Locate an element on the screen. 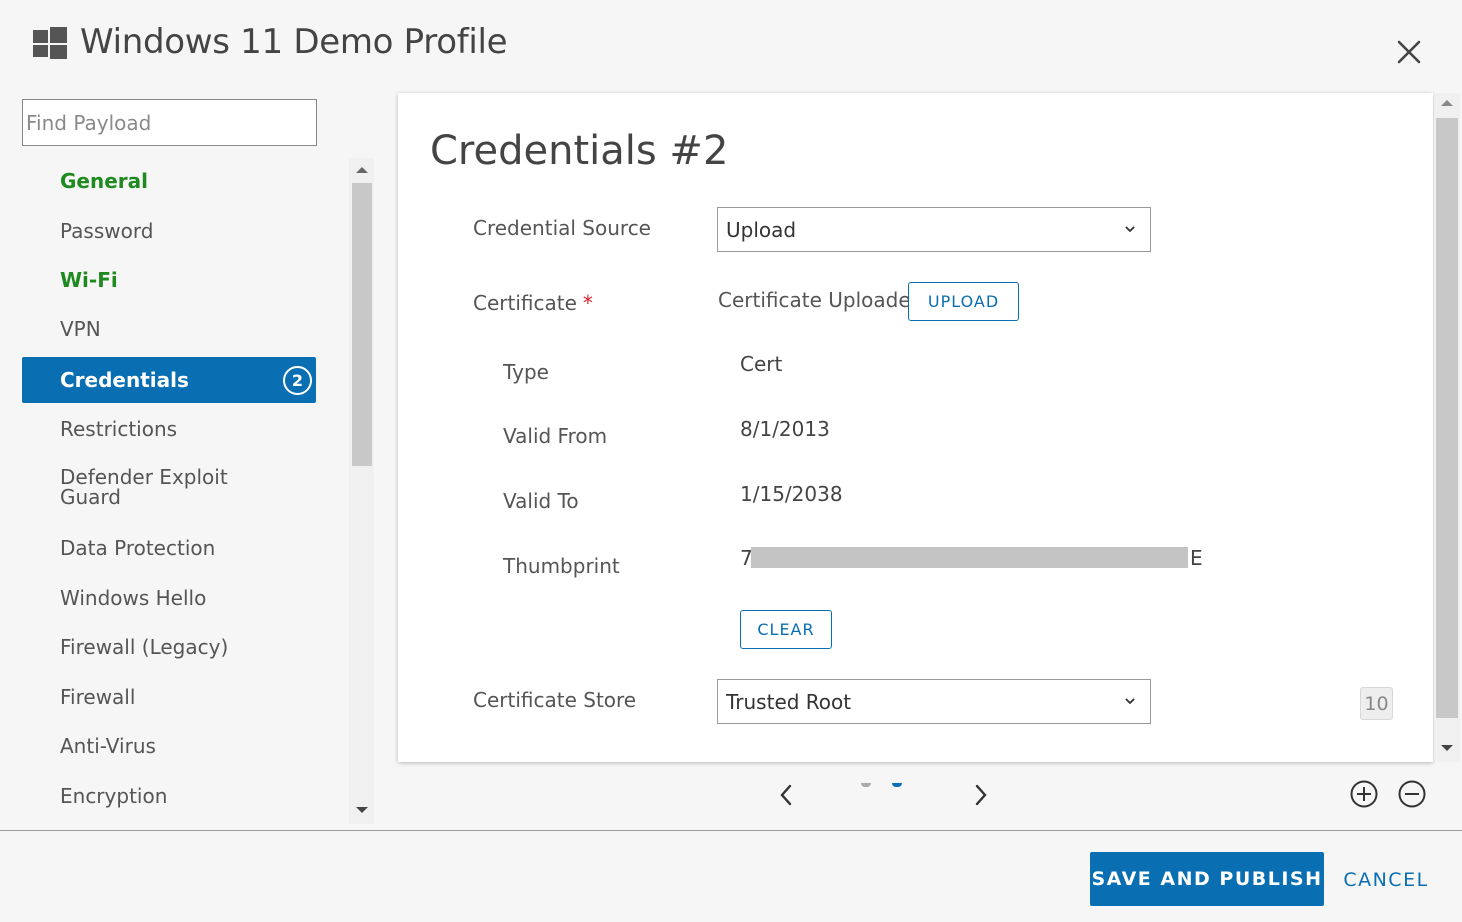 The image size is (1462, 922). counter-badge: 10 is located at coordinates (1376, 703).